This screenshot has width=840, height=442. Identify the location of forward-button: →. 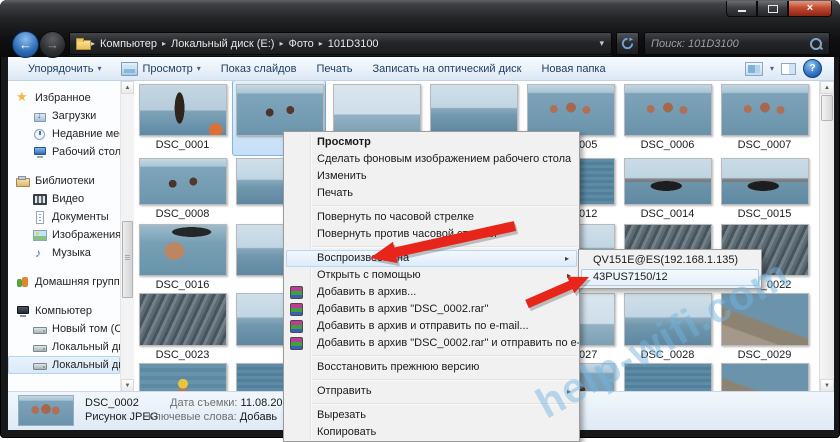
(52, 44).